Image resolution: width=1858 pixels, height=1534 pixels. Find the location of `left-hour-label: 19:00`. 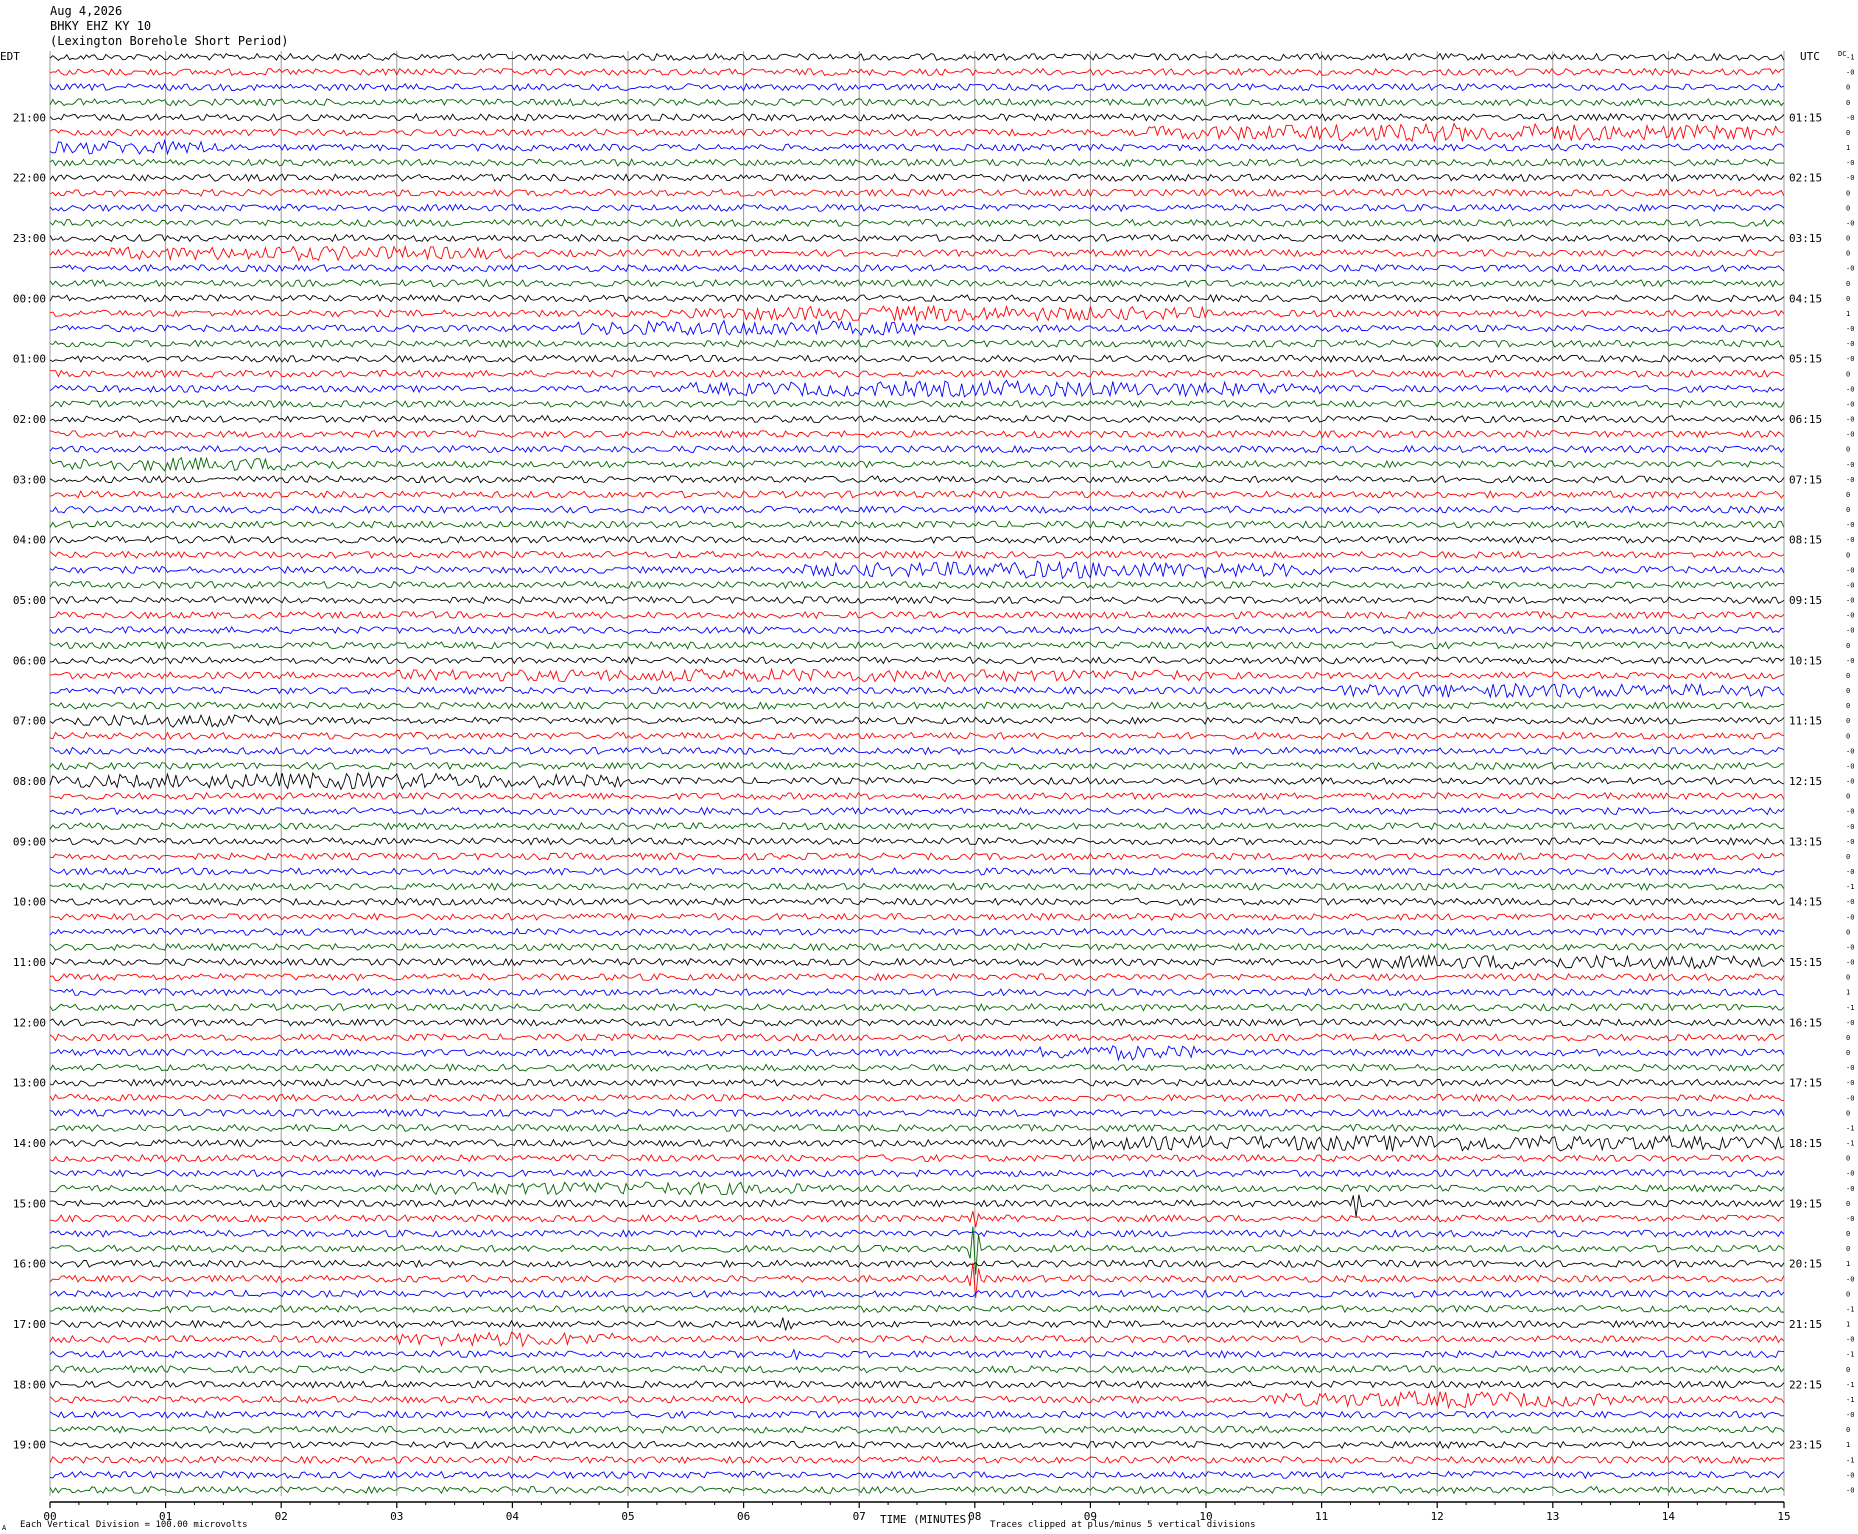

left-hour-label: 19:00 is located at coordinates (29, 1445).